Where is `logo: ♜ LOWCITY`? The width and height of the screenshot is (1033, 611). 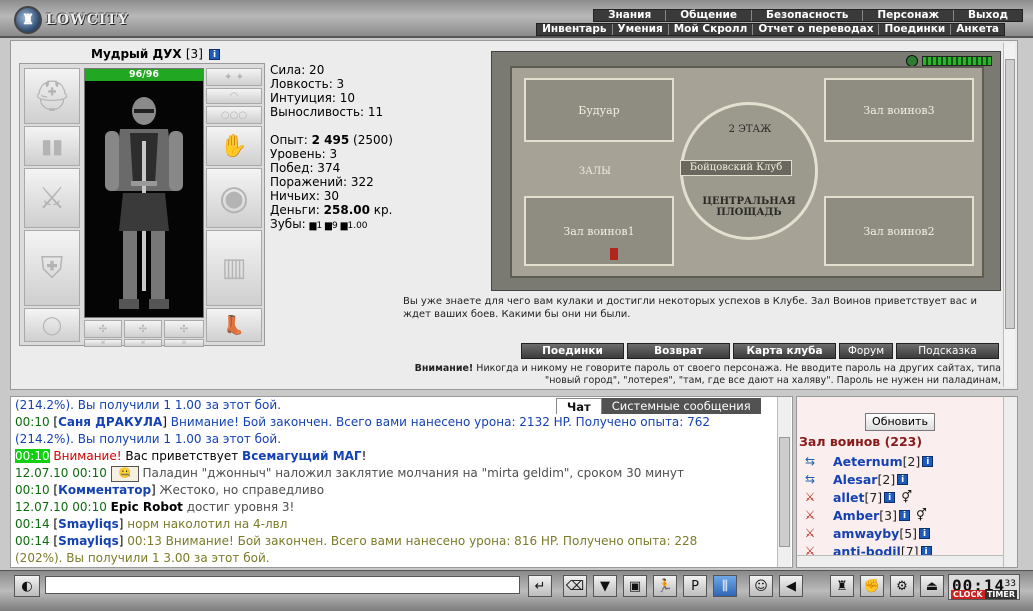 logo: ♜ LOWCITY is located at coordinates (74, 20).